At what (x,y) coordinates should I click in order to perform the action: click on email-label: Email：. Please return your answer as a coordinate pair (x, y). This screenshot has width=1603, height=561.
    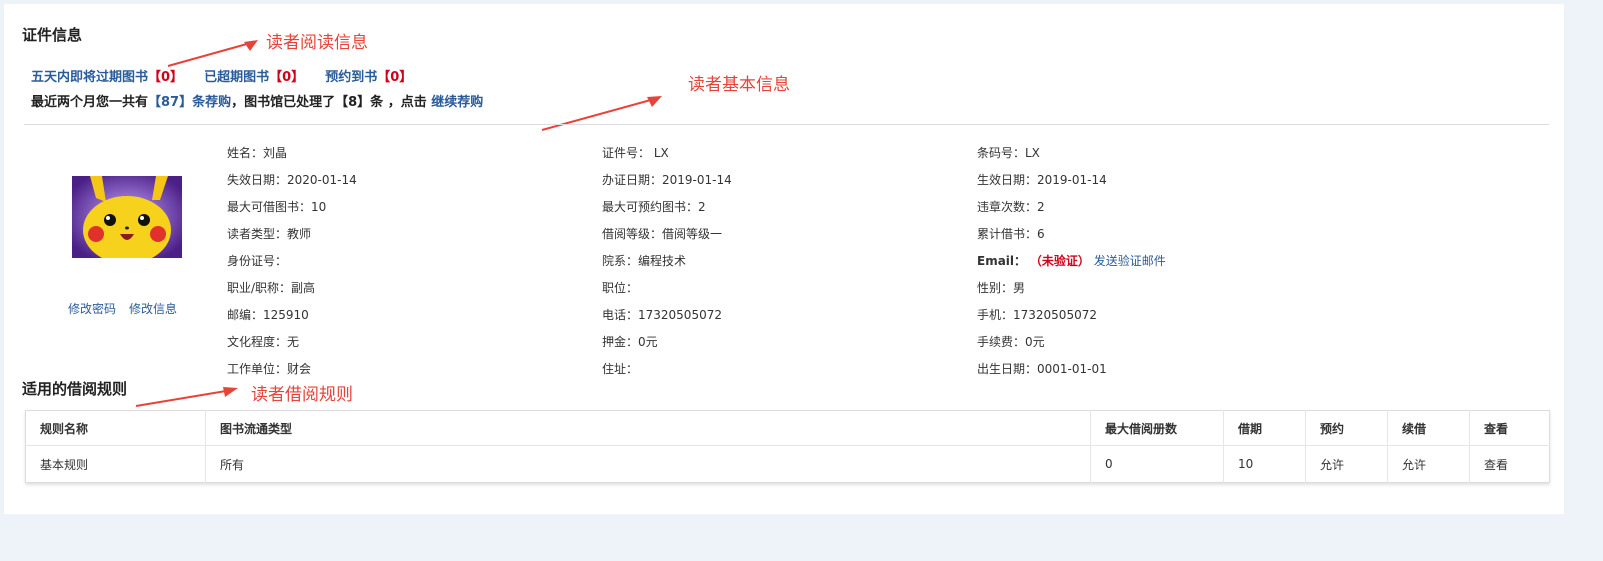
    Looking at the image, I should click on (1002, 261).